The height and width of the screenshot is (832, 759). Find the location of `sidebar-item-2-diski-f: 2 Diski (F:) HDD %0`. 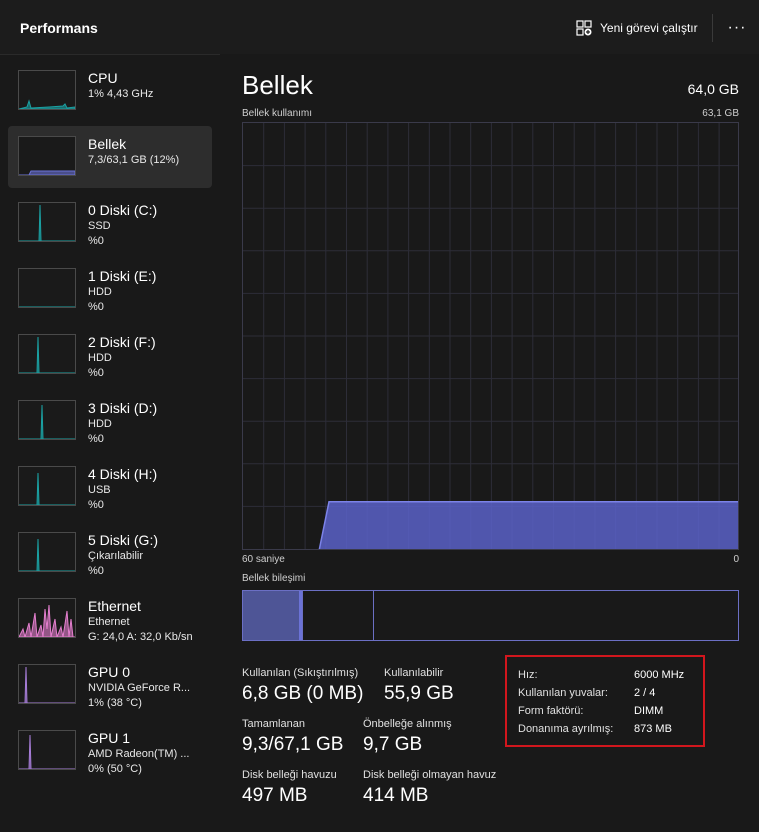

sidebar-item-2-diski-f: 2 Diski (F:) HDD %0 is located at coordinates (110, 355).